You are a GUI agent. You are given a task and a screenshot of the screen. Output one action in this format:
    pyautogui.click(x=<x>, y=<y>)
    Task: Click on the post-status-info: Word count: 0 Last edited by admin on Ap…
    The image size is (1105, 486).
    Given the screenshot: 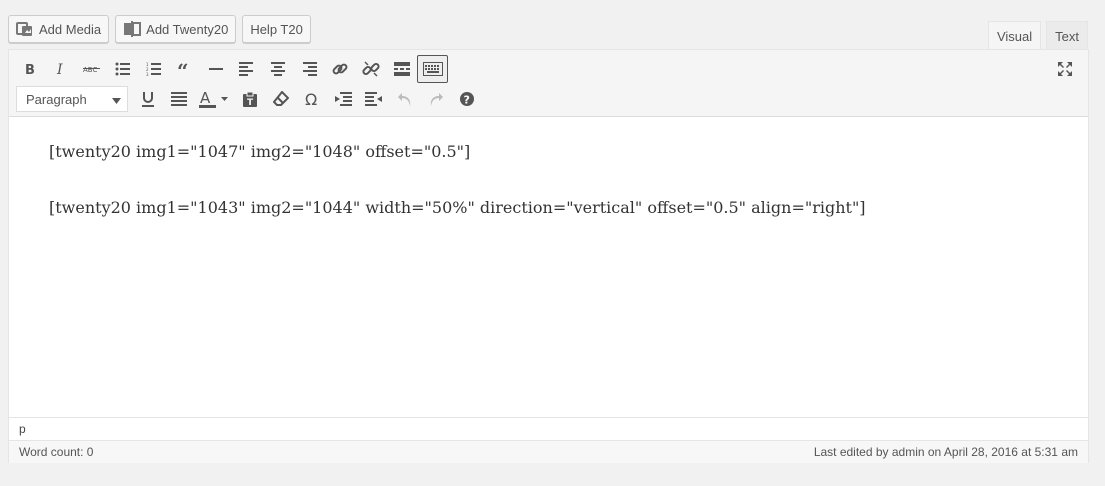 What is the action you would take?
    pyautogui.click(x=548, y=451)
    